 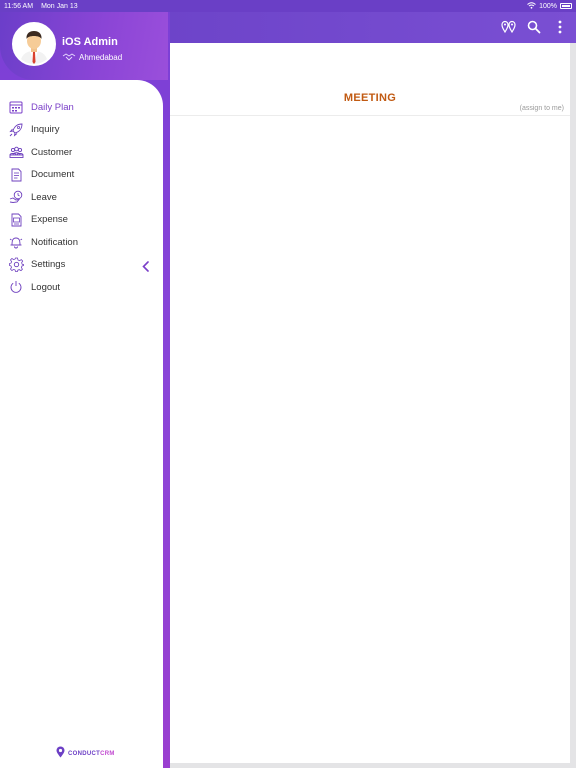 What do you see at coordinates (46, 287) in the screenshot?
I see `sidebar-item-label: Logout` at bounding box center [46, 287].